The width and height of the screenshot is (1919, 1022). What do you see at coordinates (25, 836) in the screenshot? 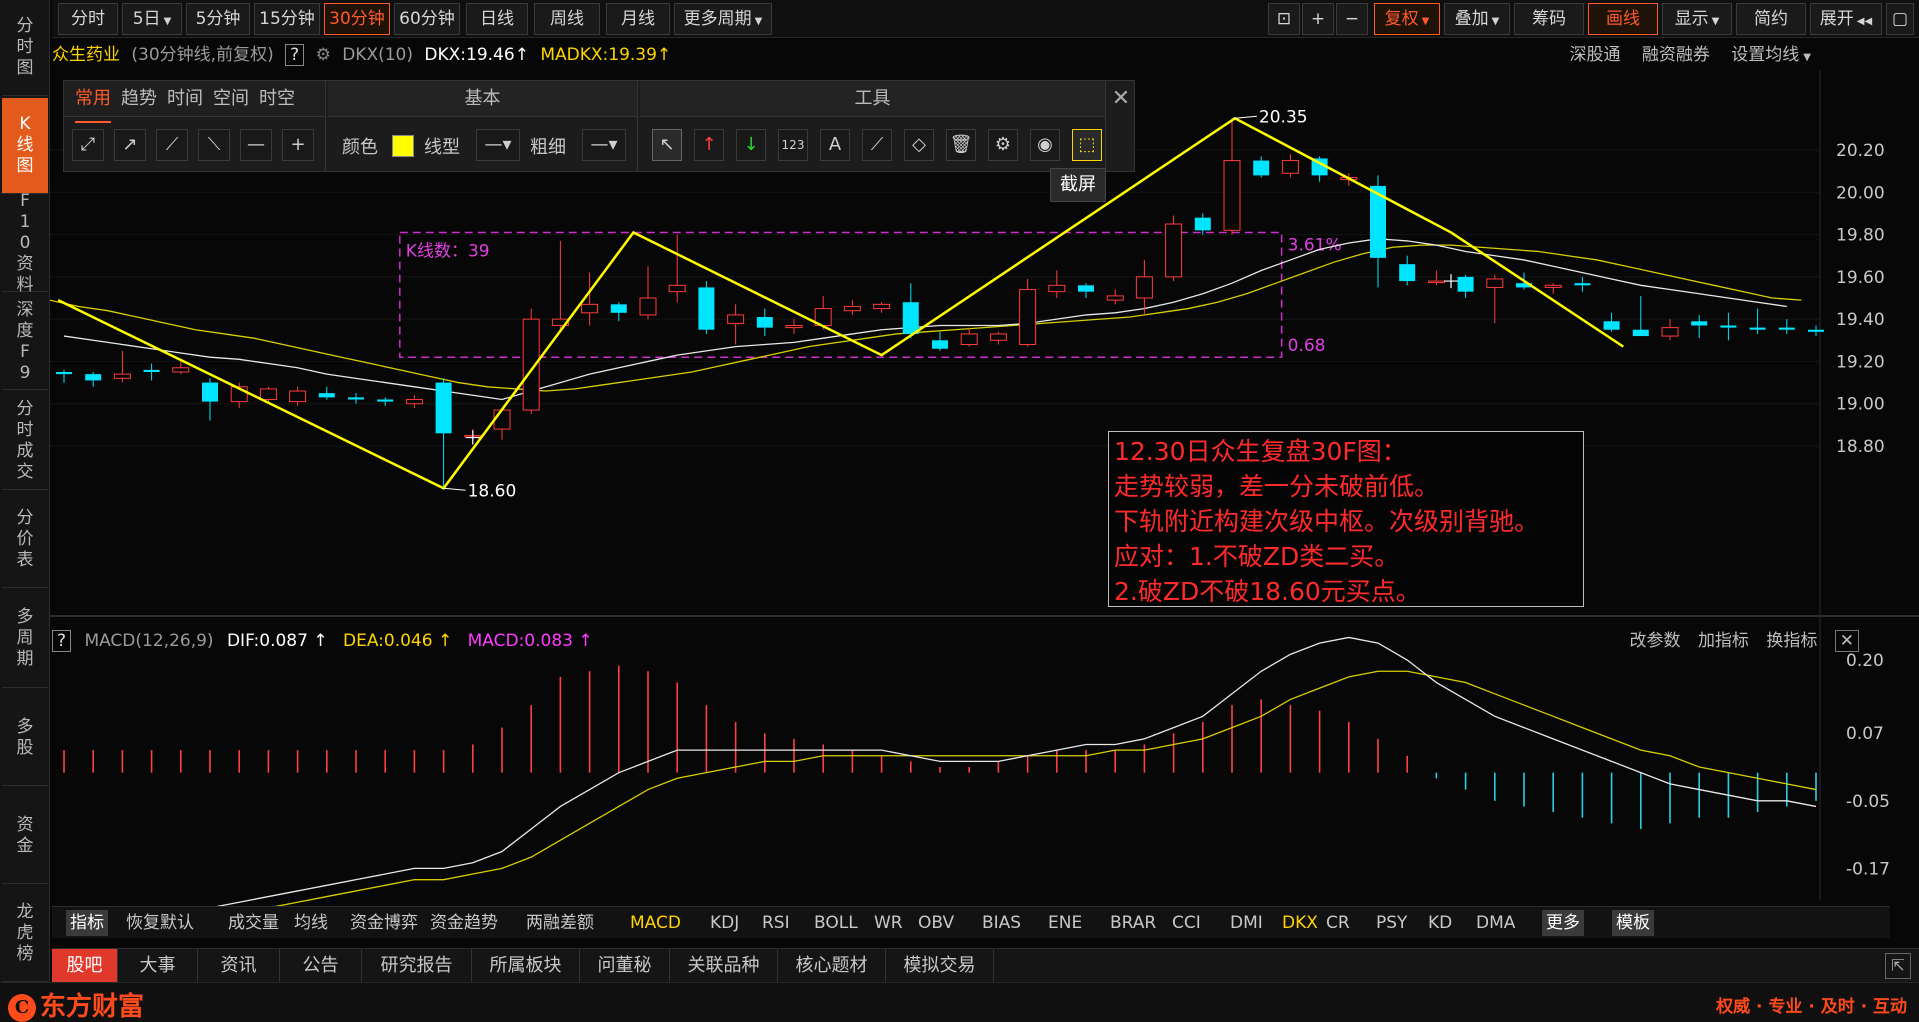
I see `nav-fund: 资金` at bounding box center [25, 836].